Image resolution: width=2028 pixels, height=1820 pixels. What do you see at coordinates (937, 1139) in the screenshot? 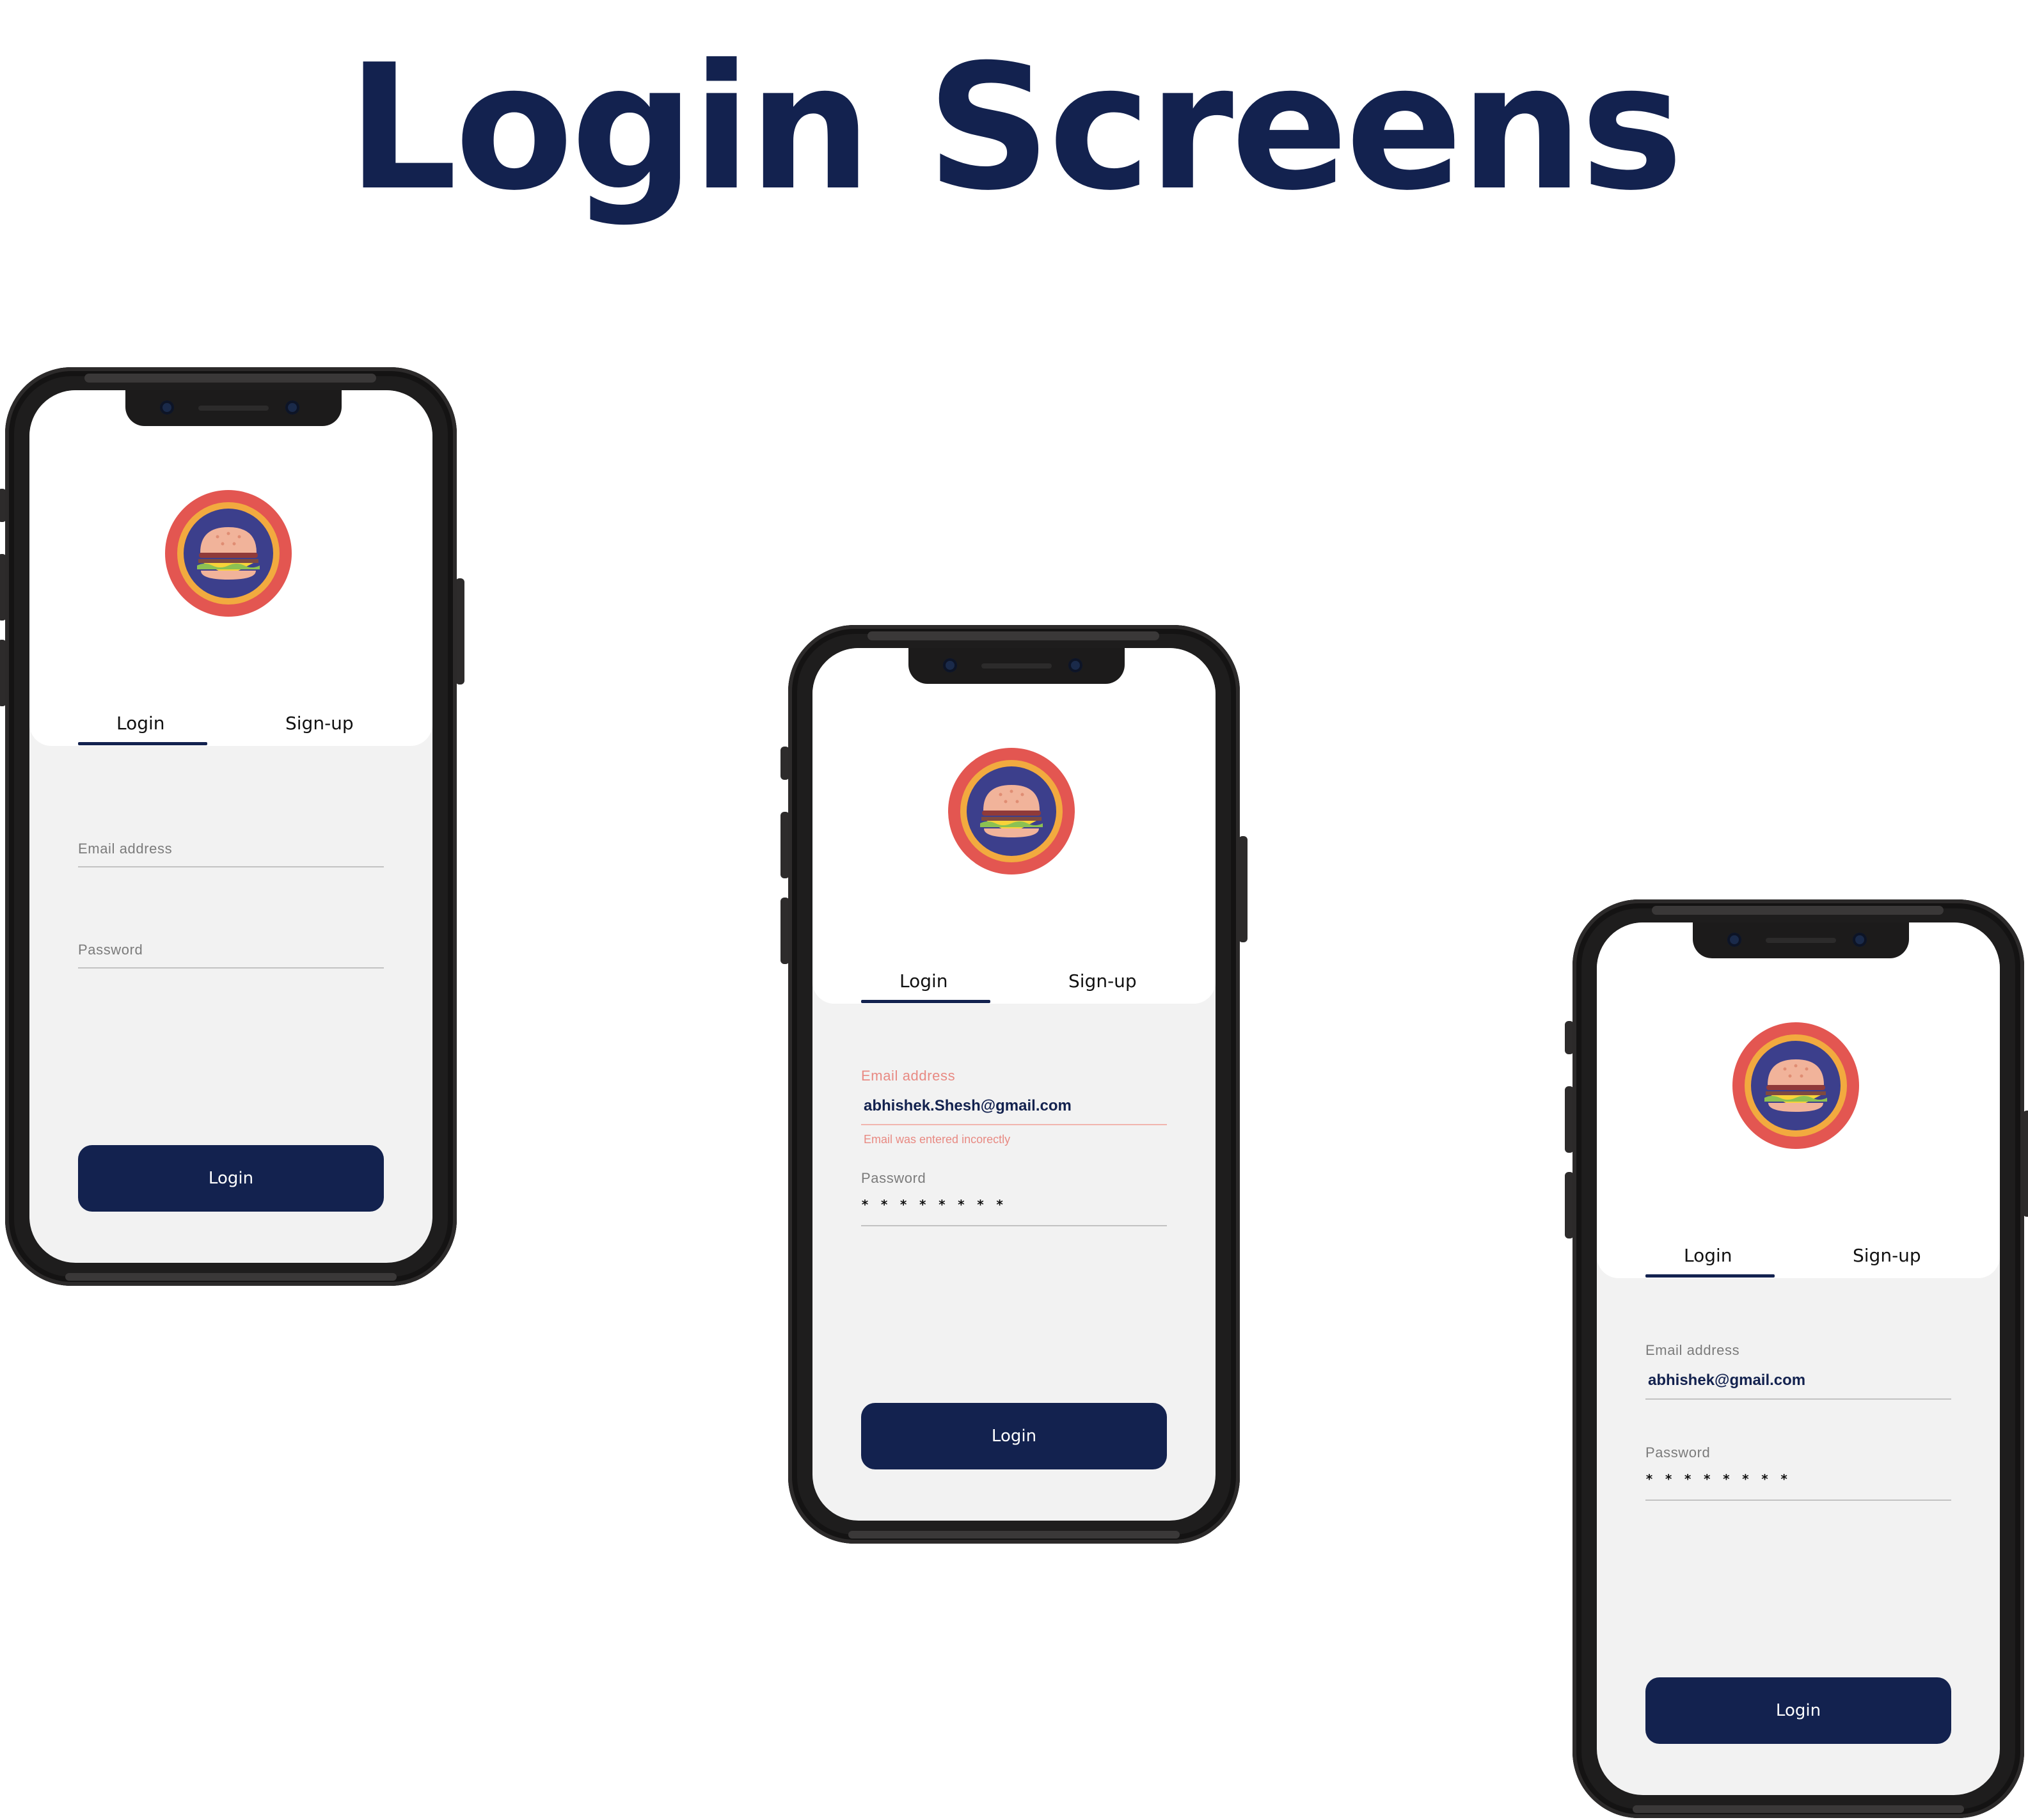
I see `email-error-message: Email was entered incorectly` at bounding box center [937, 1139].